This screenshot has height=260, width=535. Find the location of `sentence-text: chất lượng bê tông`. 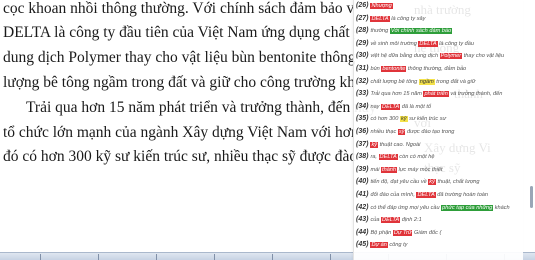

sentence-text: chất lượng bê tông is located at coordinates (394, 81).